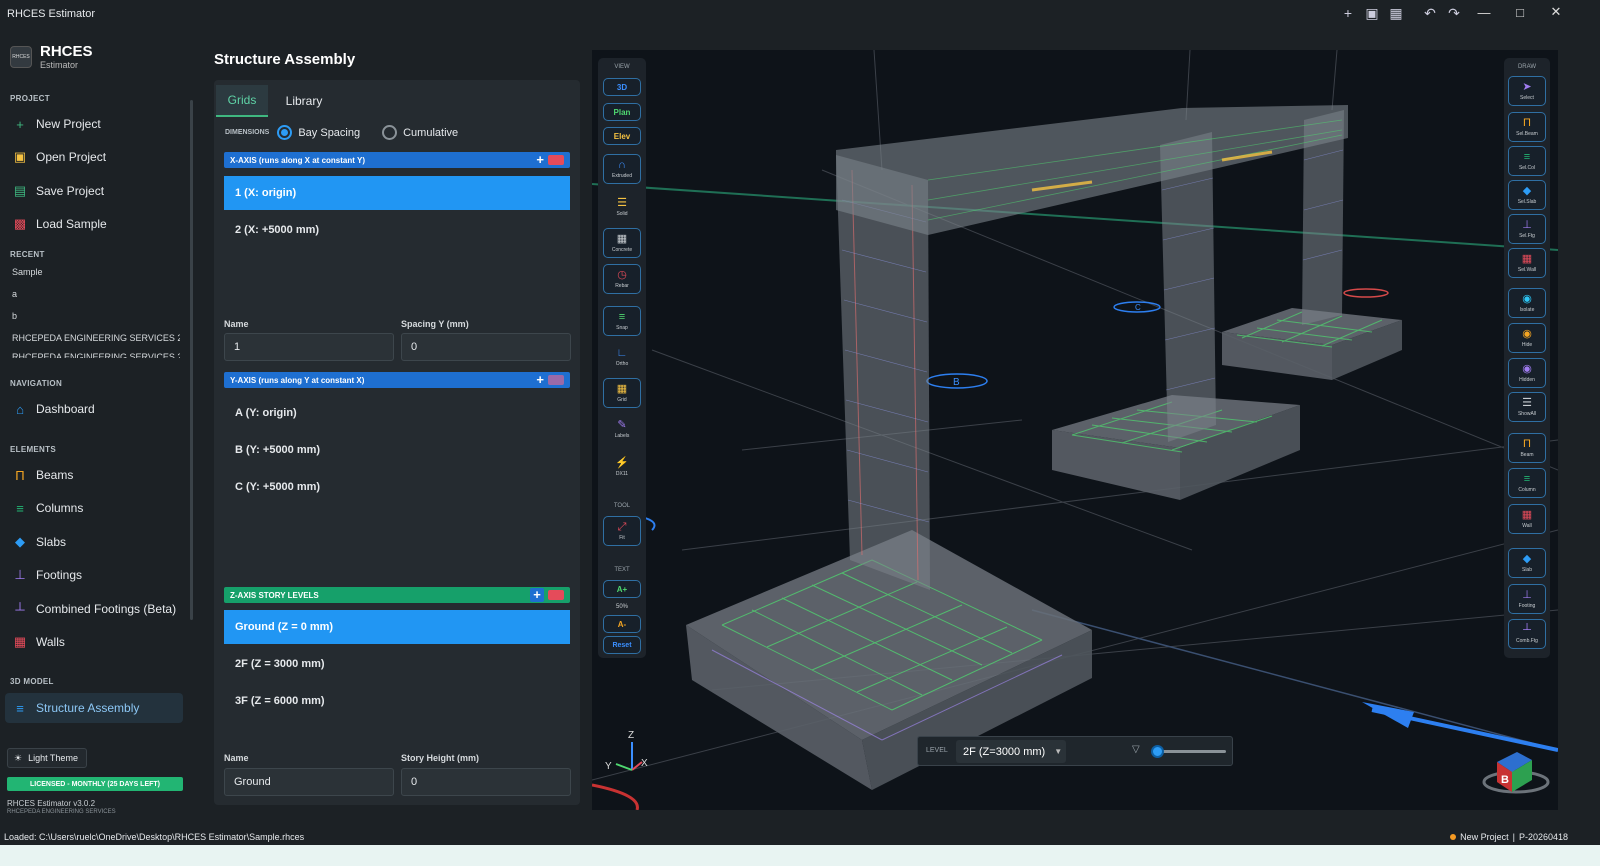  Describe the element at coordinates (431, 132) in the screenshot. I see `radio-label: Cumulative` at that location.